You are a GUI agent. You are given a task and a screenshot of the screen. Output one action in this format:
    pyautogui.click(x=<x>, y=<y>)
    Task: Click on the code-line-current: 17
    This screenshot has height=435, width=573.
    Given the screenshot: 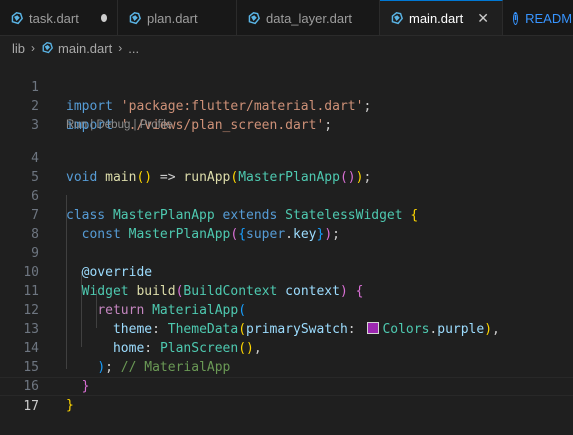 What is the action you would take?
    pyautogui.click(x=286, y=395)
    